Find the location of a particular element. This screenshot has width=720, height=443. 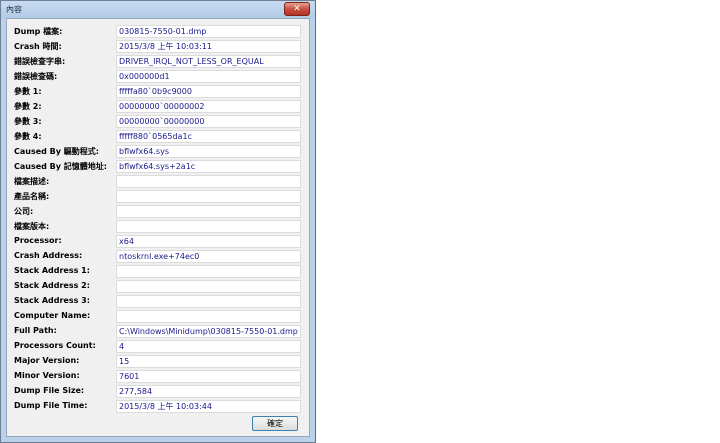

property-label: 參數 3: is located at coordinates (28, 121).